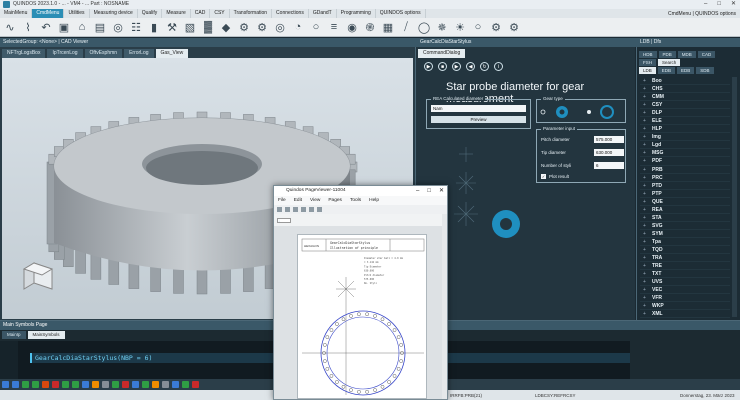 Image resolution: width=740 pixels, height=400 pixels. I want to click on db-tab-cad: CAD, so click(706, 54).